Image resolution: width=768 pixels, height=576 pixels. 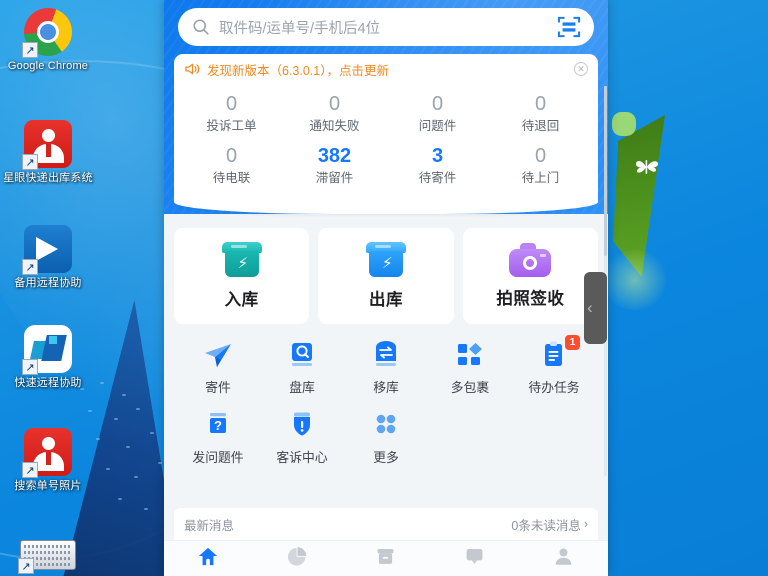 I want to click on shortcut-complaint-center: 客诉中心, so click(x=302, y=438).